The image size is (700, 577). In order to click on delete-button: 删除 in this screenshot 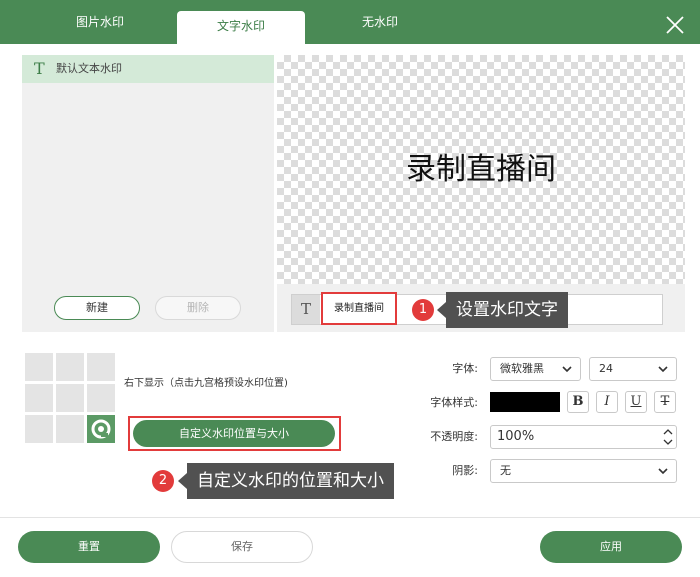, I will do `click(198, 308)`.